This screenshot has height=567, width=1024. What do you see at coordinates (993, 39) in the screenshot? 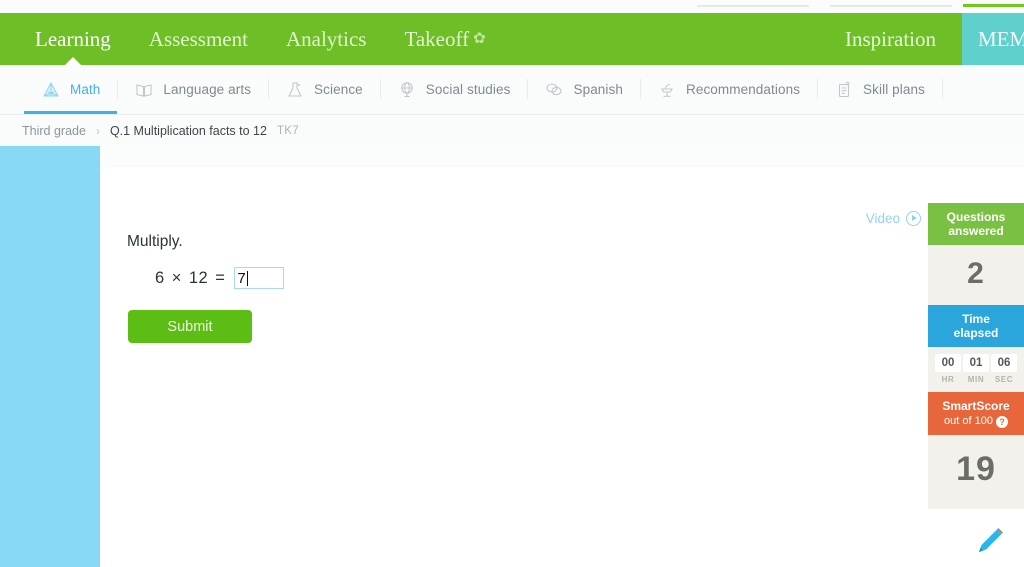
I see `nav-item-membership: MEMBERSHIP` at bounding box center [993, 39].